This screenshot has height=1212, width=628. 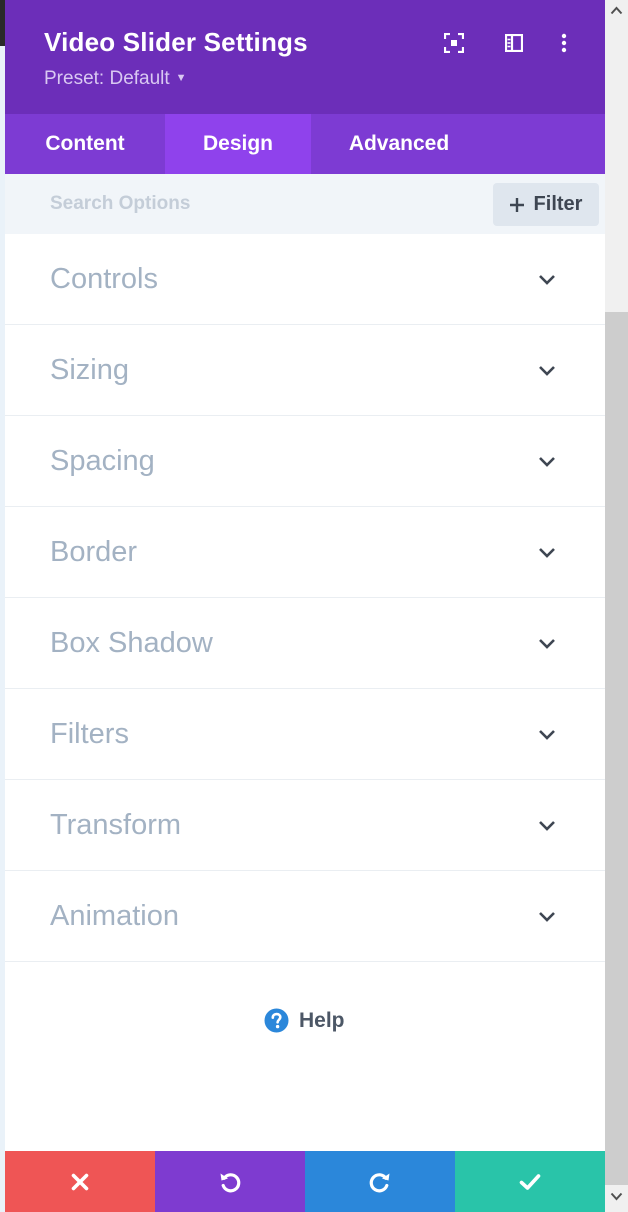 I want to click on preset-dropdown: Preset: Default ▼, so click(x=115, y=79).